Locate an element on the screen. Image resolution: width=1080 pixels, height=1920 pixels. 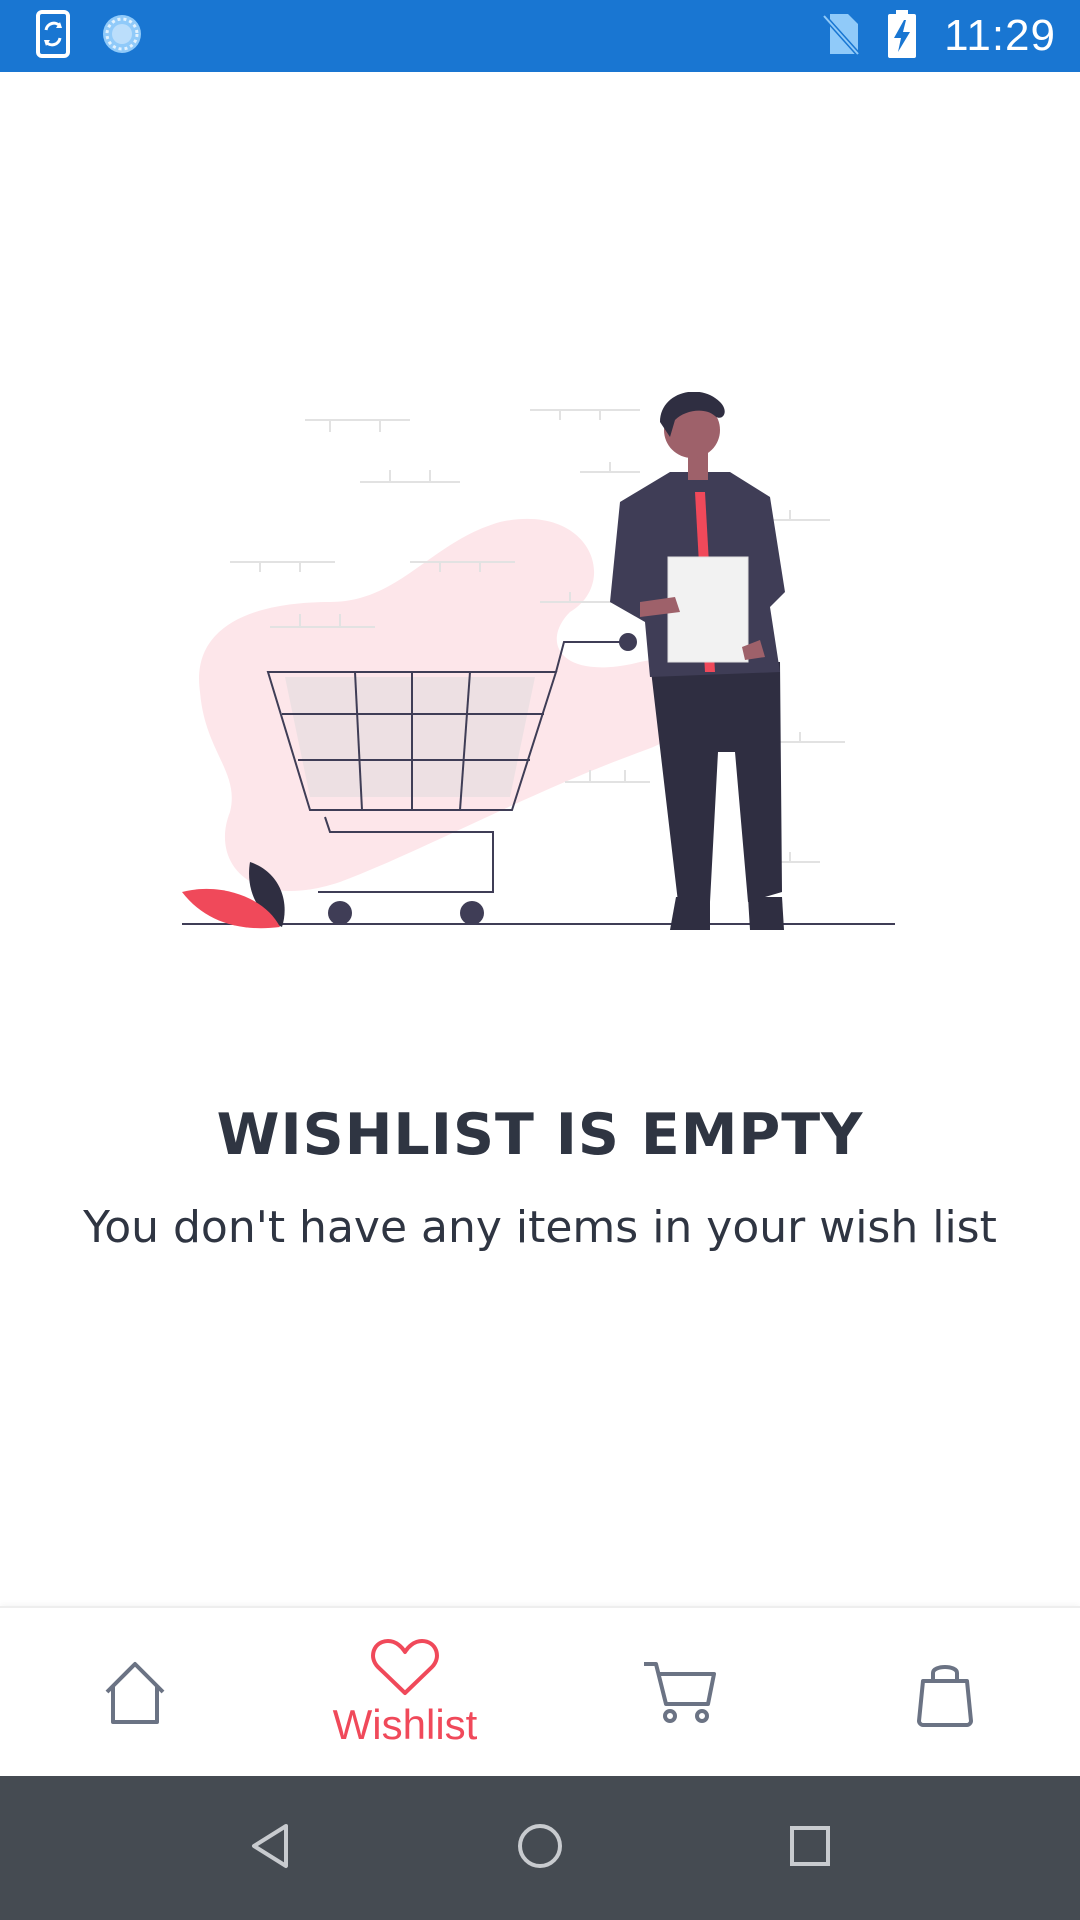
recents-button is located at coordinates (810, 1848).